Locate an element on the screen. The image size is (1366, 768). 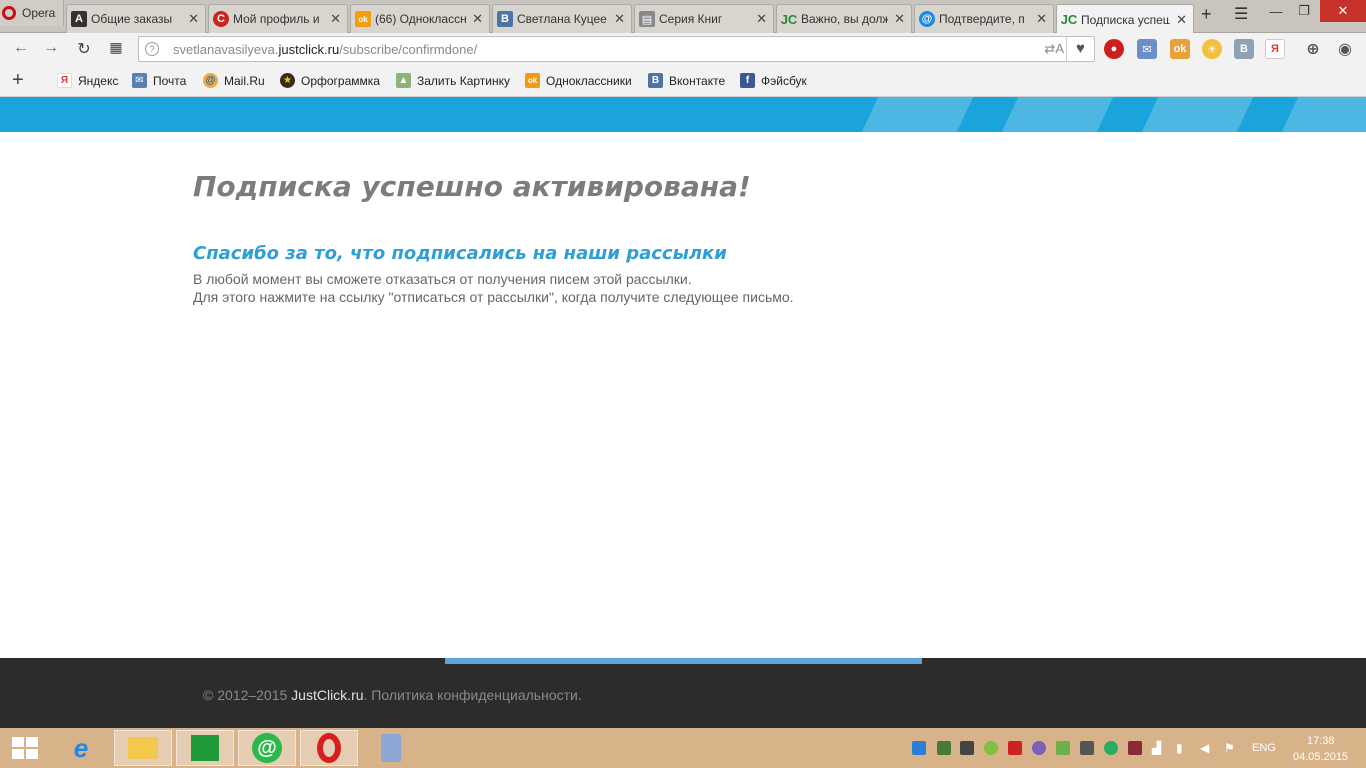
clock-date: 04.05.2015 is located at coordinates (1320, 757).